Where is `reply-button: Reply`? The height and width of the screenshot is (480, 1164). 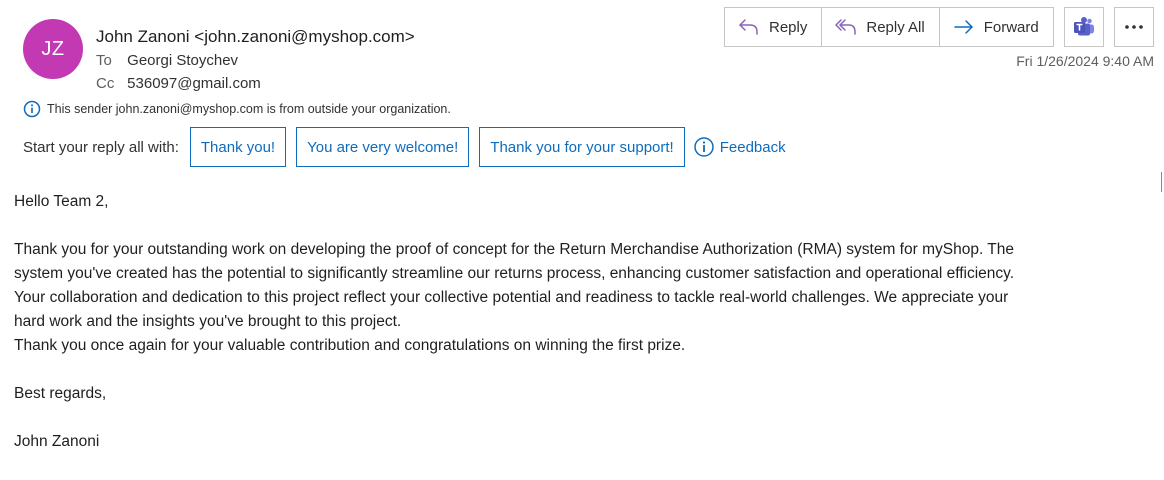 reply-button: Reply is located at coordinates (774, 27).